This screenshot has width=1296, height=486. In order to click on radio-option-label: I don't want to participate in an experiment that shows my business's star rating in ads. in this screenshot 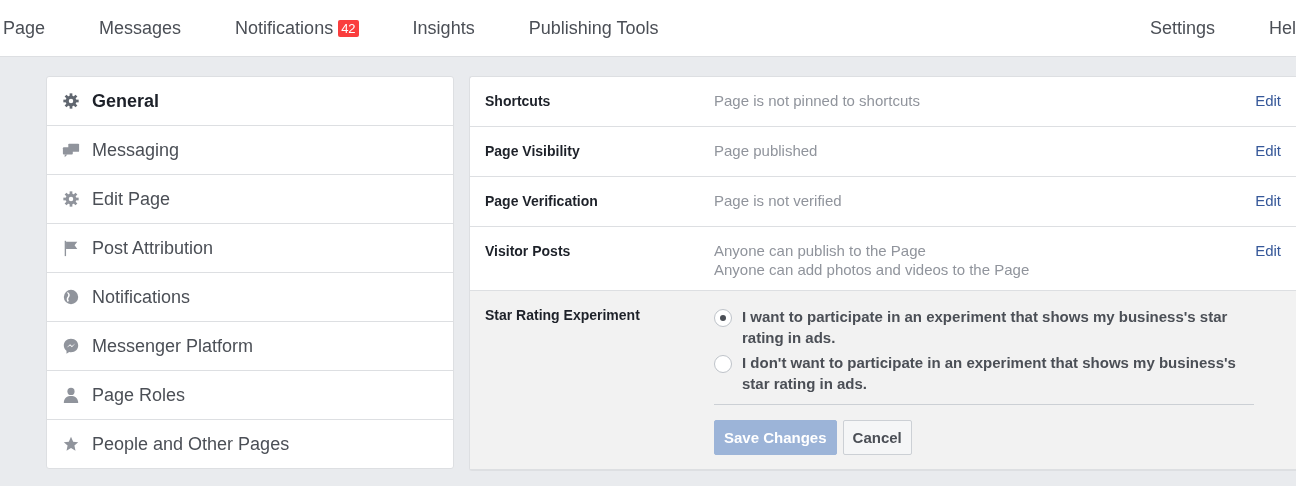, I will do `click(989, 373)`.